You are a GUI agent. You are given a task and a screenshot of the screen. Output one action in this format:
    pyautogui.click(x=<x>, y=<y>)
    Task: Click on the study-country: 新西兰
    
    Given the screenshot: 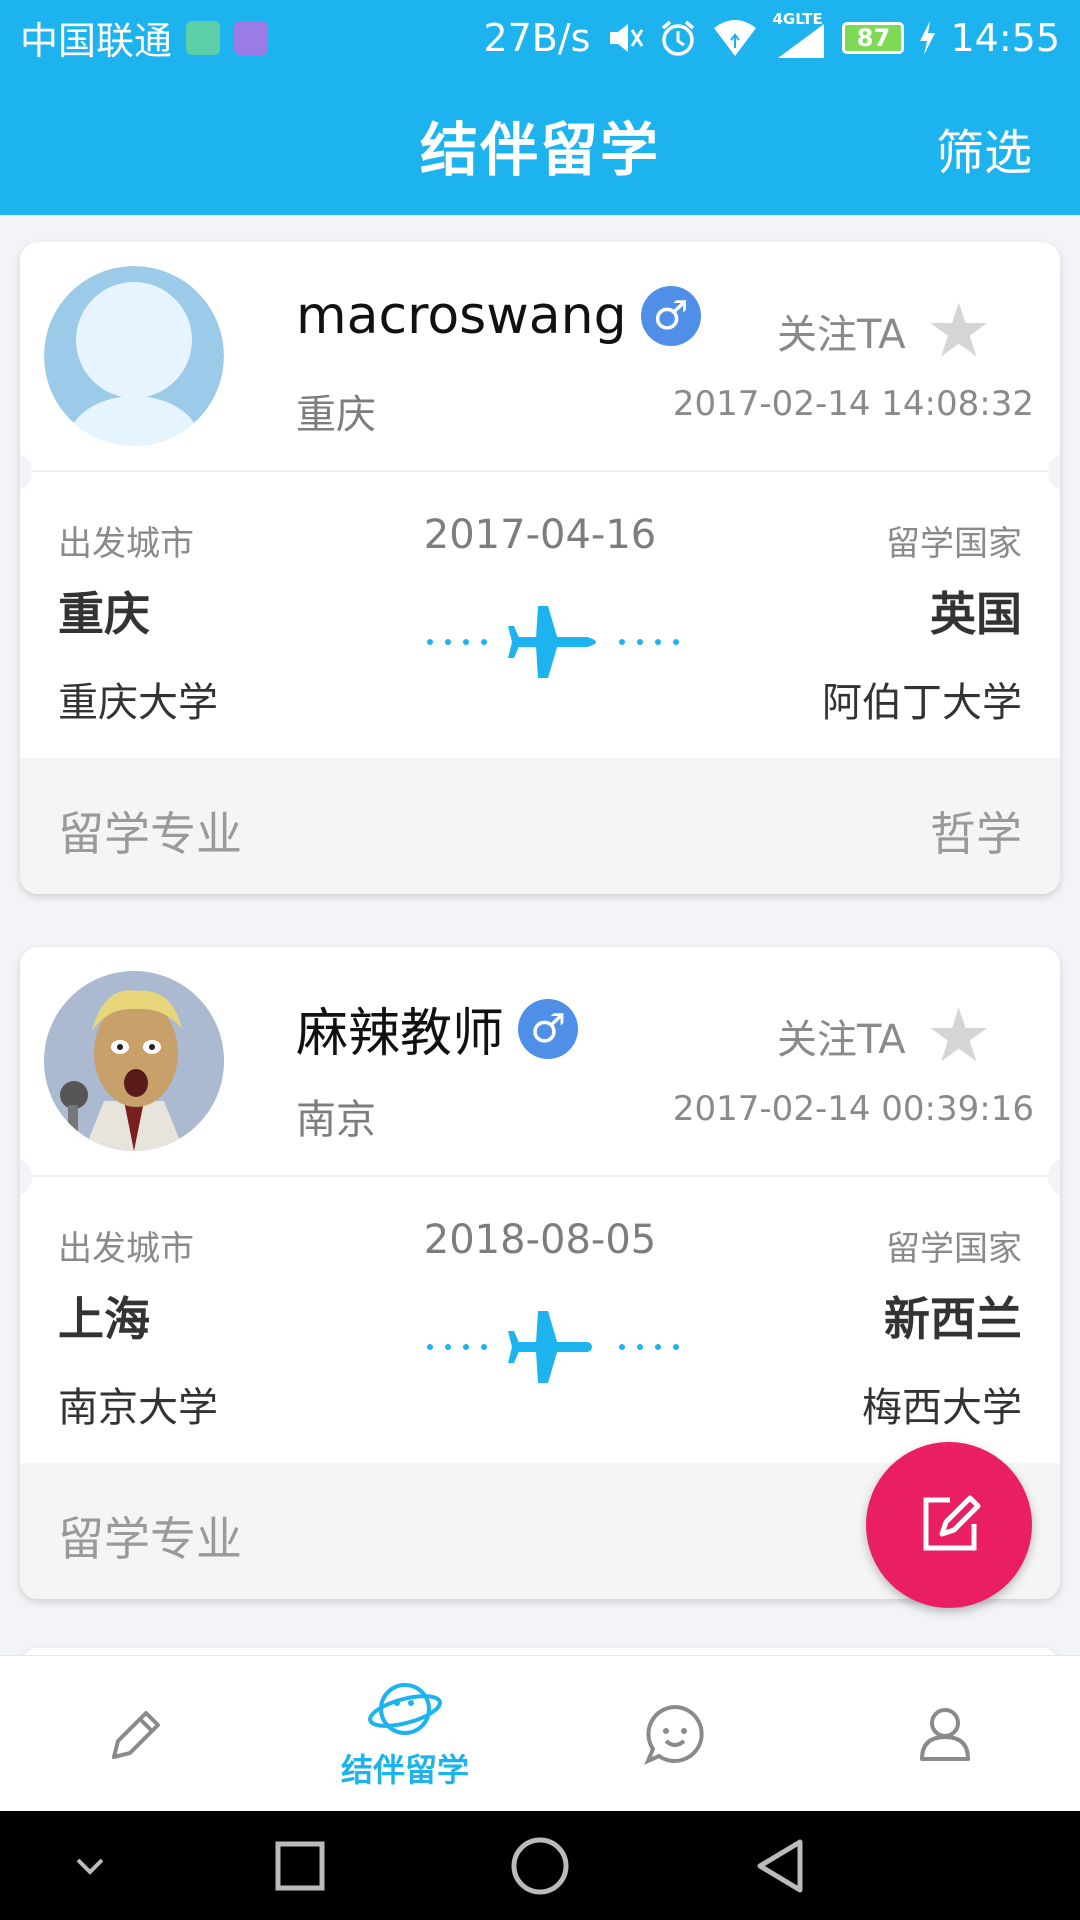 What is the action you would take?
    pyautogui.click(x=953, y=1319)
    